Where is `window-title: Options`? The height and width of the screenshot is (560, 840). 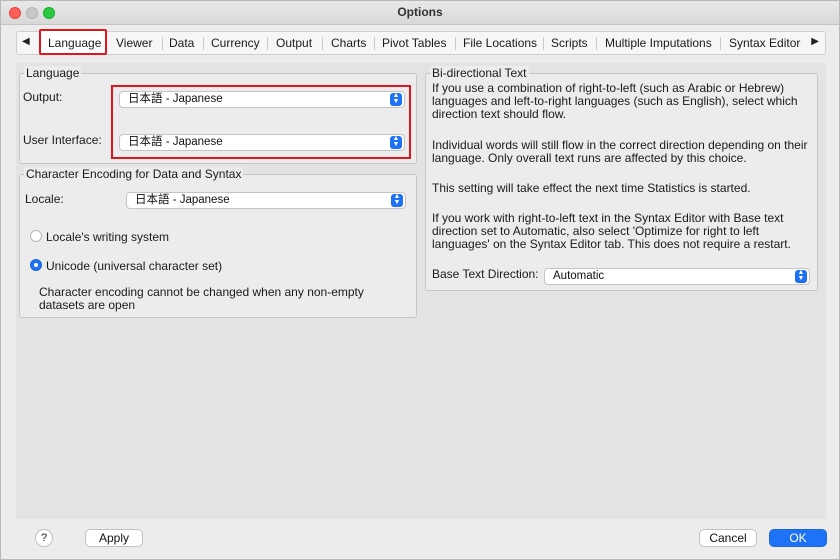
window-title: Options is located at coordinates (420, 12).